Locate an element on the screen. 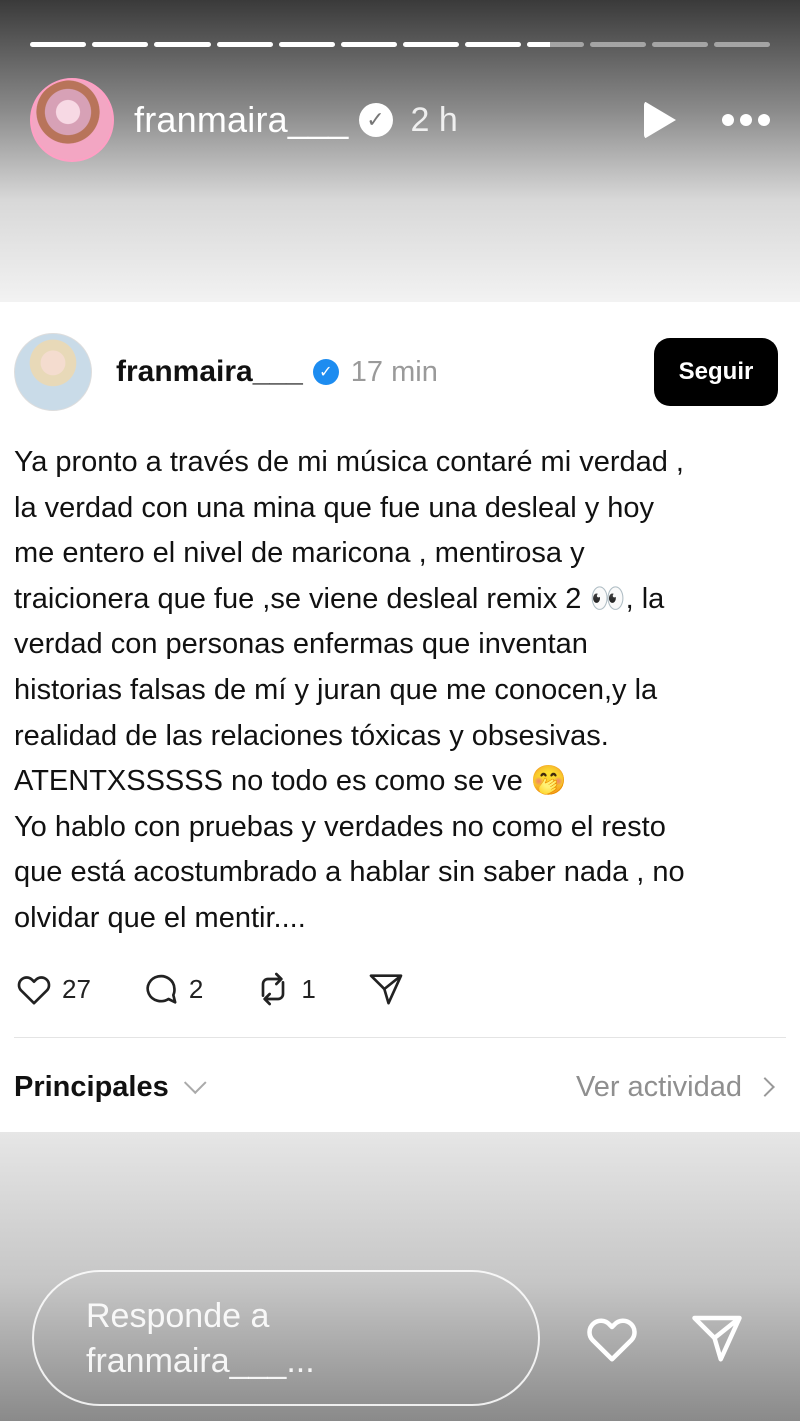  share-button is located at coordinates (386, 989).